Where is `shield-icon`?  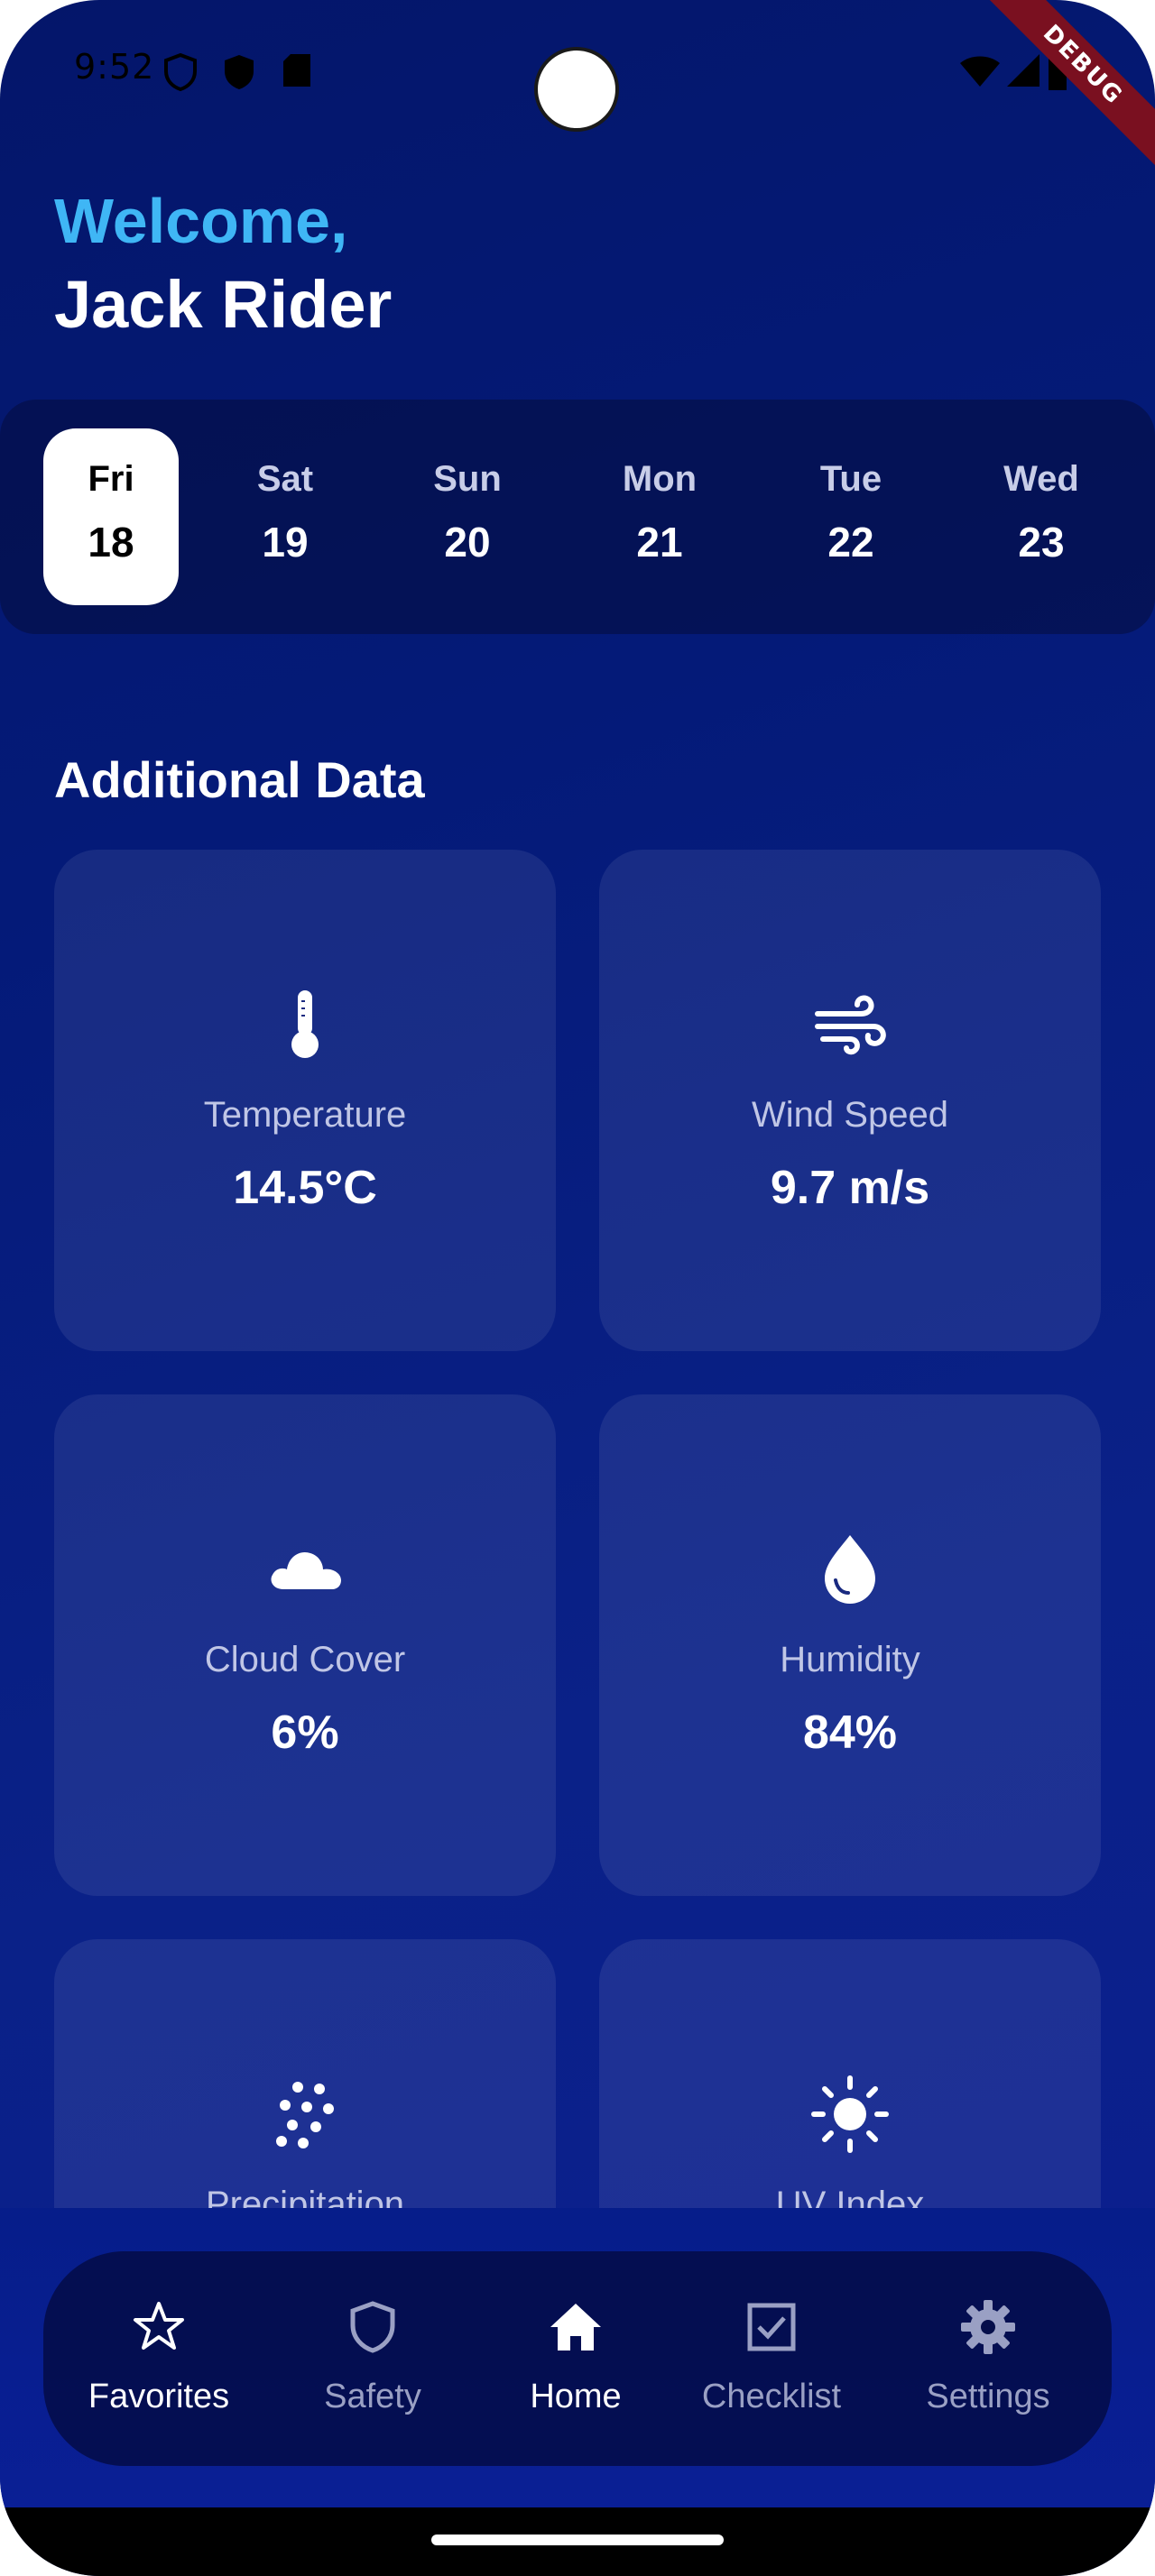
shield-icon is located at coordinates (372, 2327).